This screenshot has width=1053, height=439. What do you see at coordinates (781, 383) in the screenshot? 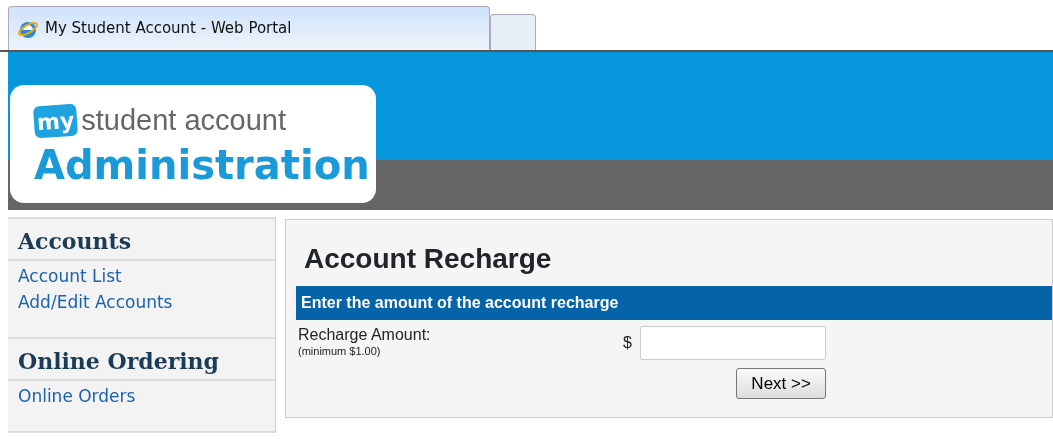
I see `next-button: Next >>` at bounding box center [781, 383].